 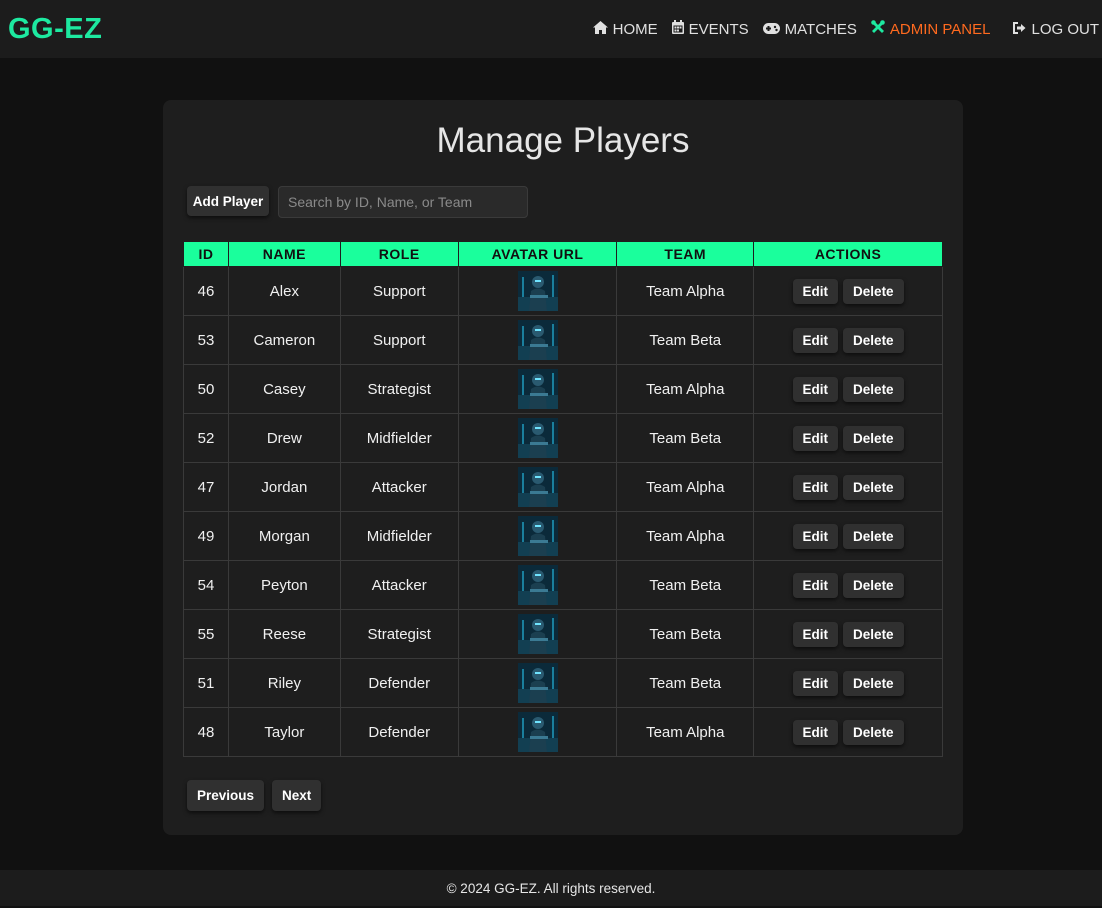 What do you see at coordinates (403, 202) in the screenshot?
I see `search-input` at bounding box center [403, 202].